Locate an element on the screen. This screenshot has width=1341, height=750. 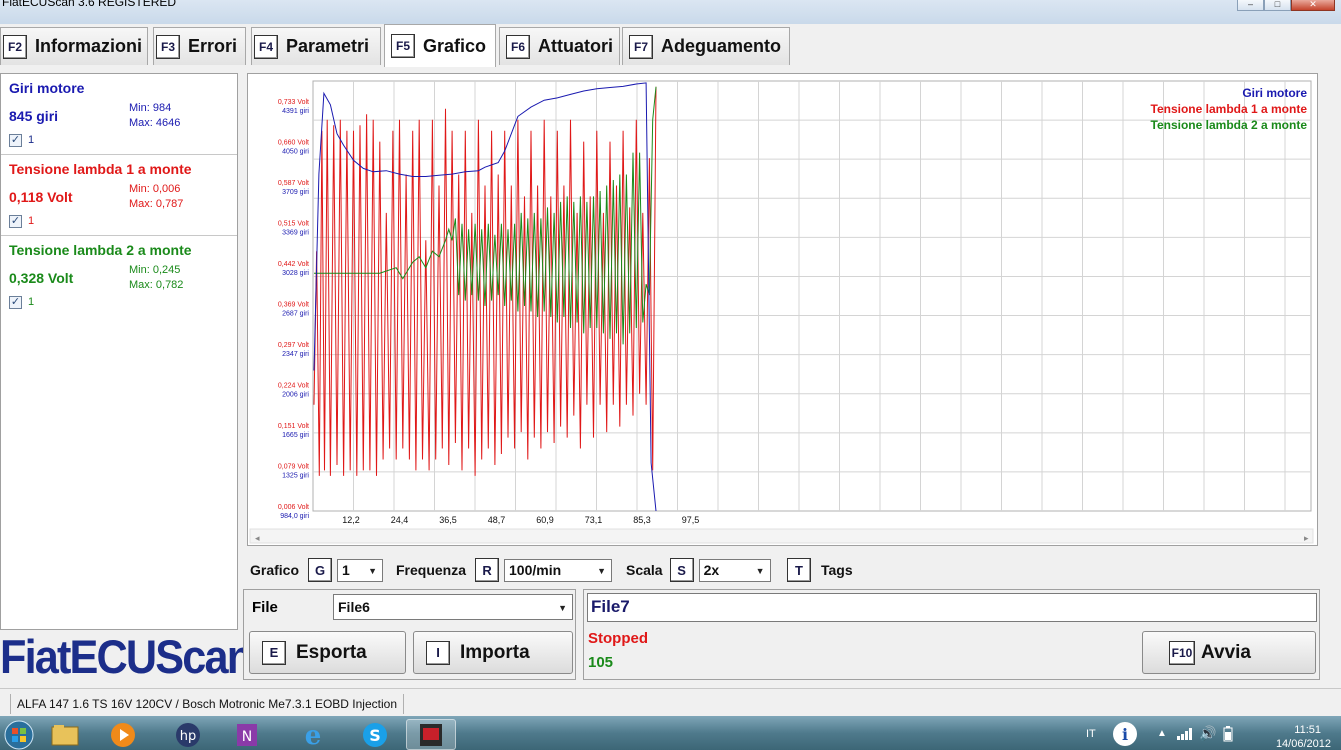
svg-text: i is located at coordinates (1125, 734).